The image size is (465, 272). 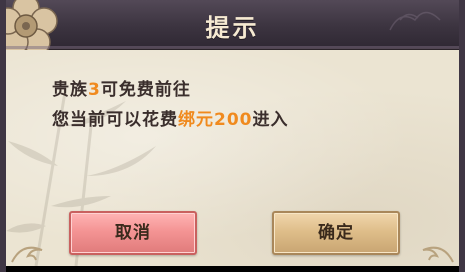 What do you see at coordinates (336, 233) in the screenshot?
I see `confirm-button: 确定` at bounding box center [336, 233].